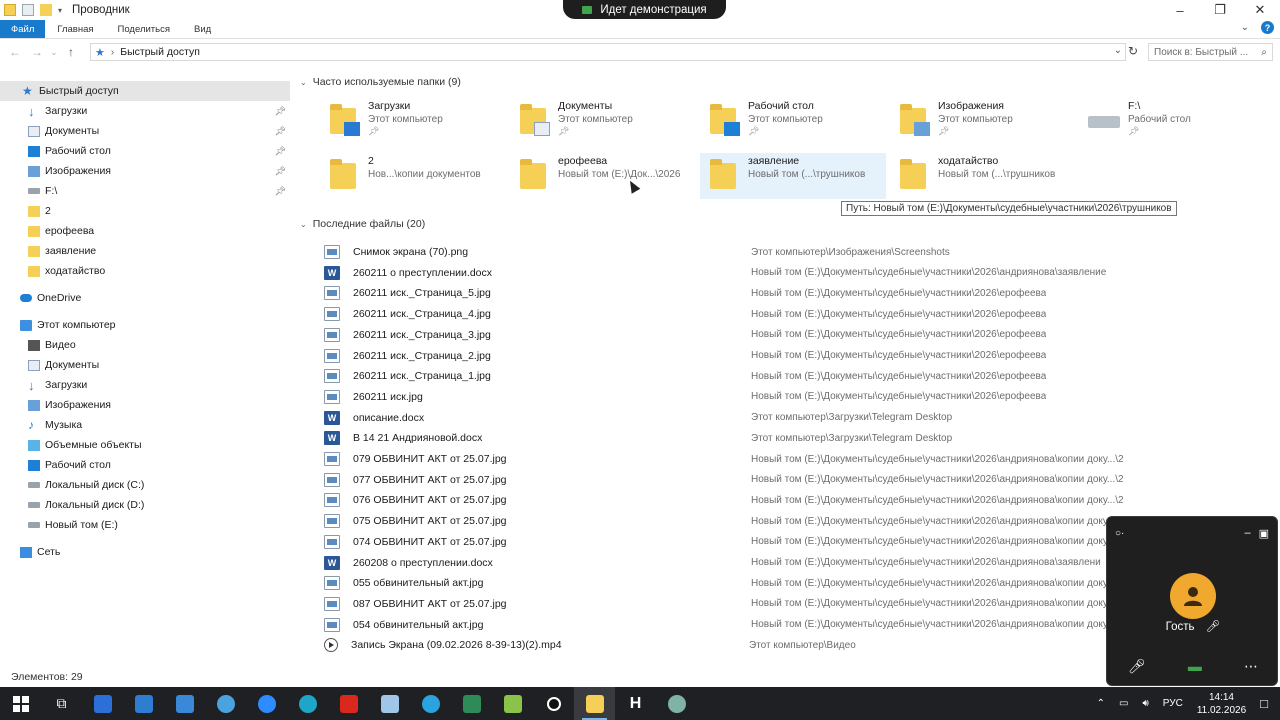 The width and height of the screenshot is (1280, 720). Describe the element at coordinates (145, 365) in the screenshot. I see `sidebar-item: Документы` at that location.